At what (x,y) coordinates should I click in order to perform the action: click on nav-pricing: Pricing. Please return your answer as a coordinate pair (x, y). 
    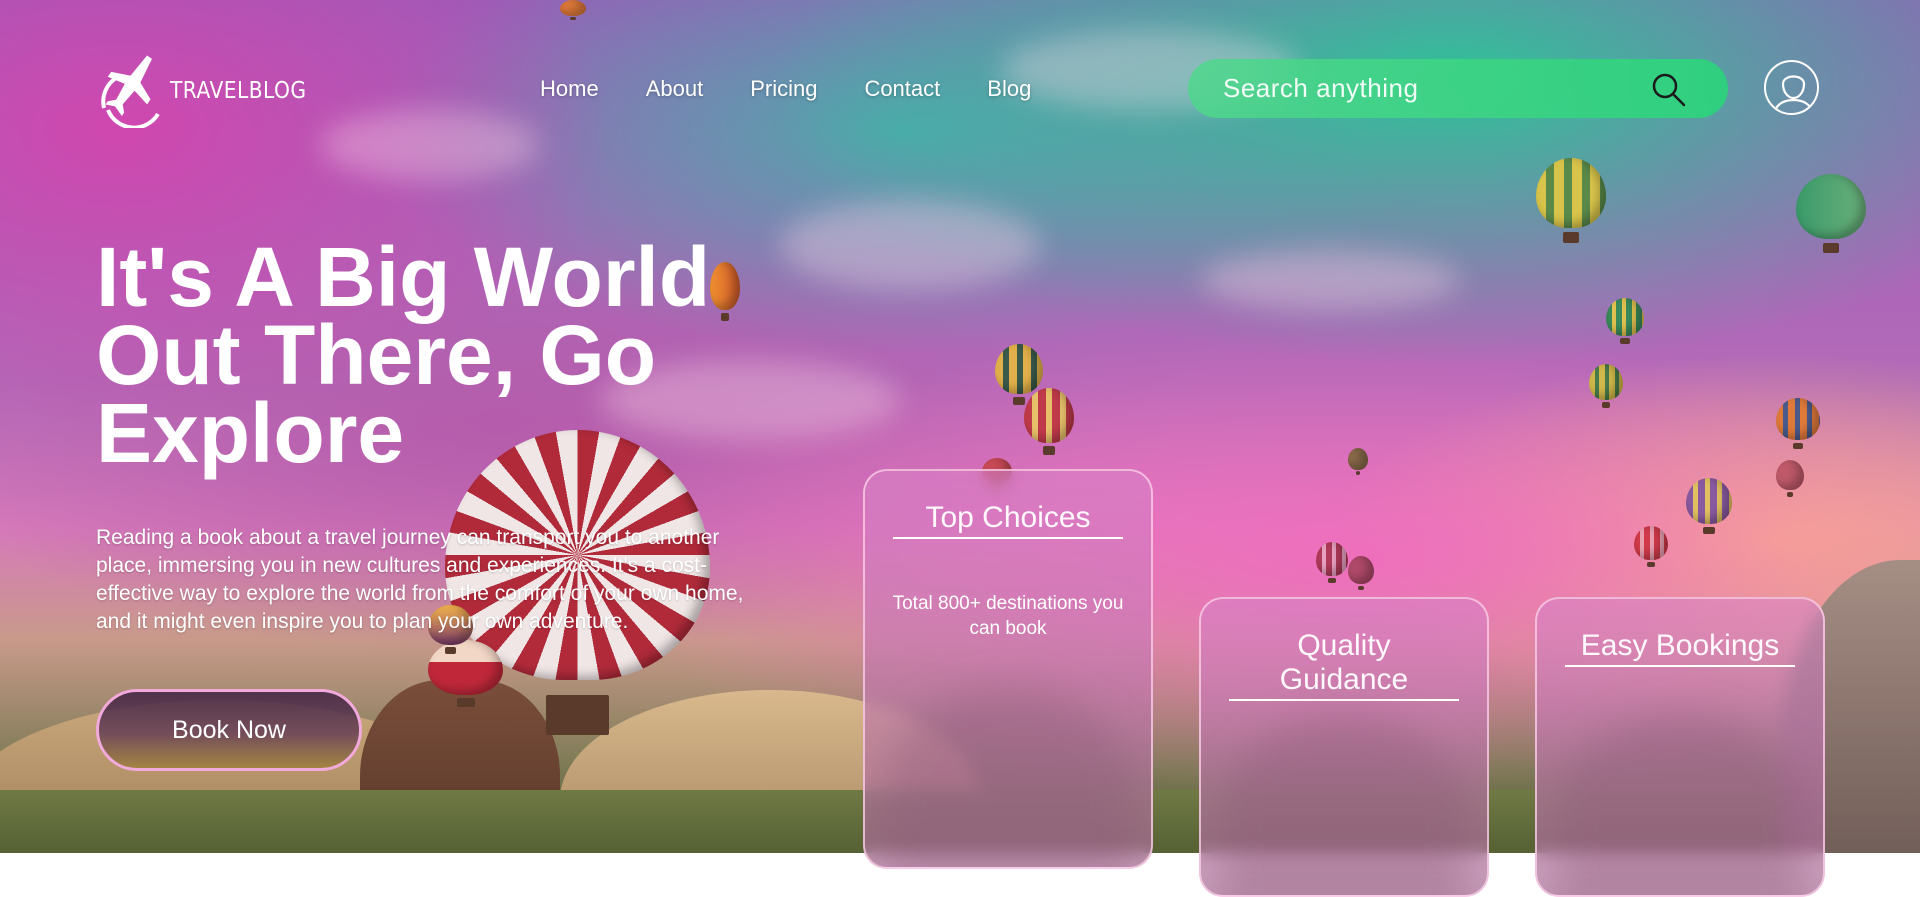
    Looking at the image, I should click on (783, 89).